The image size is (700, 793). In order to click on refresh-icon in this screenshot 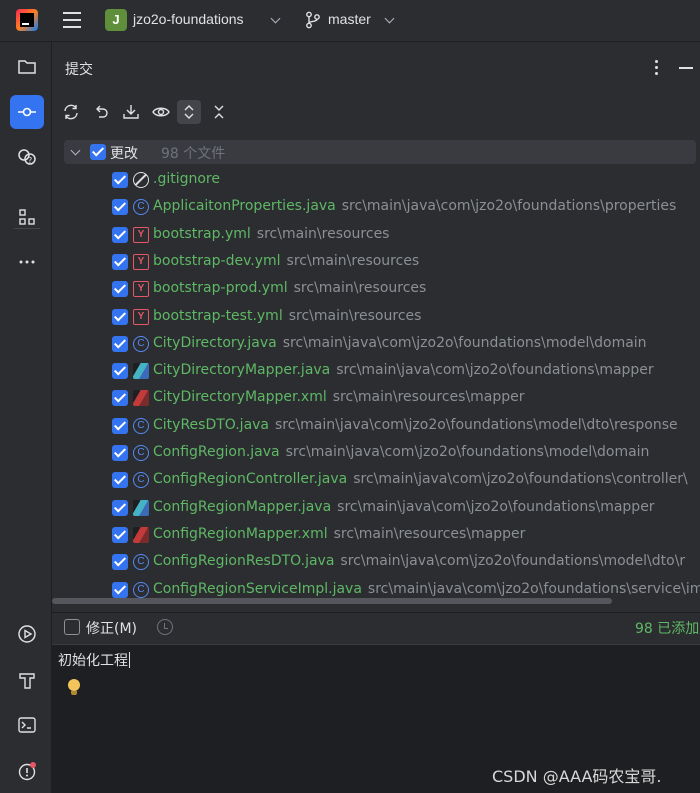, I will do `click(71, 112)`.